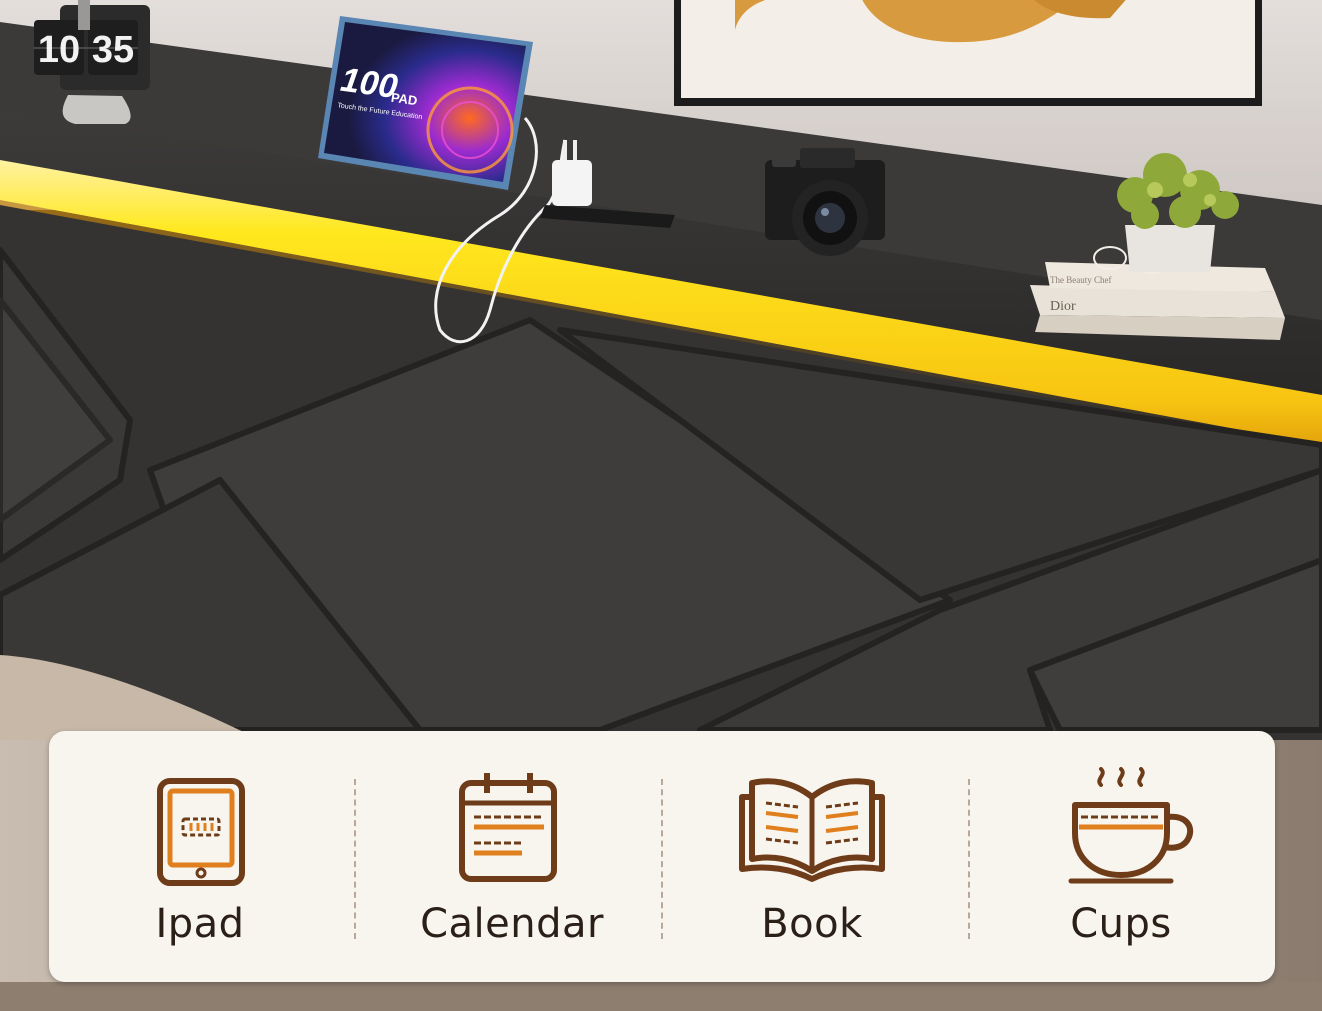  I want to click on open-book-icon, so click(812, 830).